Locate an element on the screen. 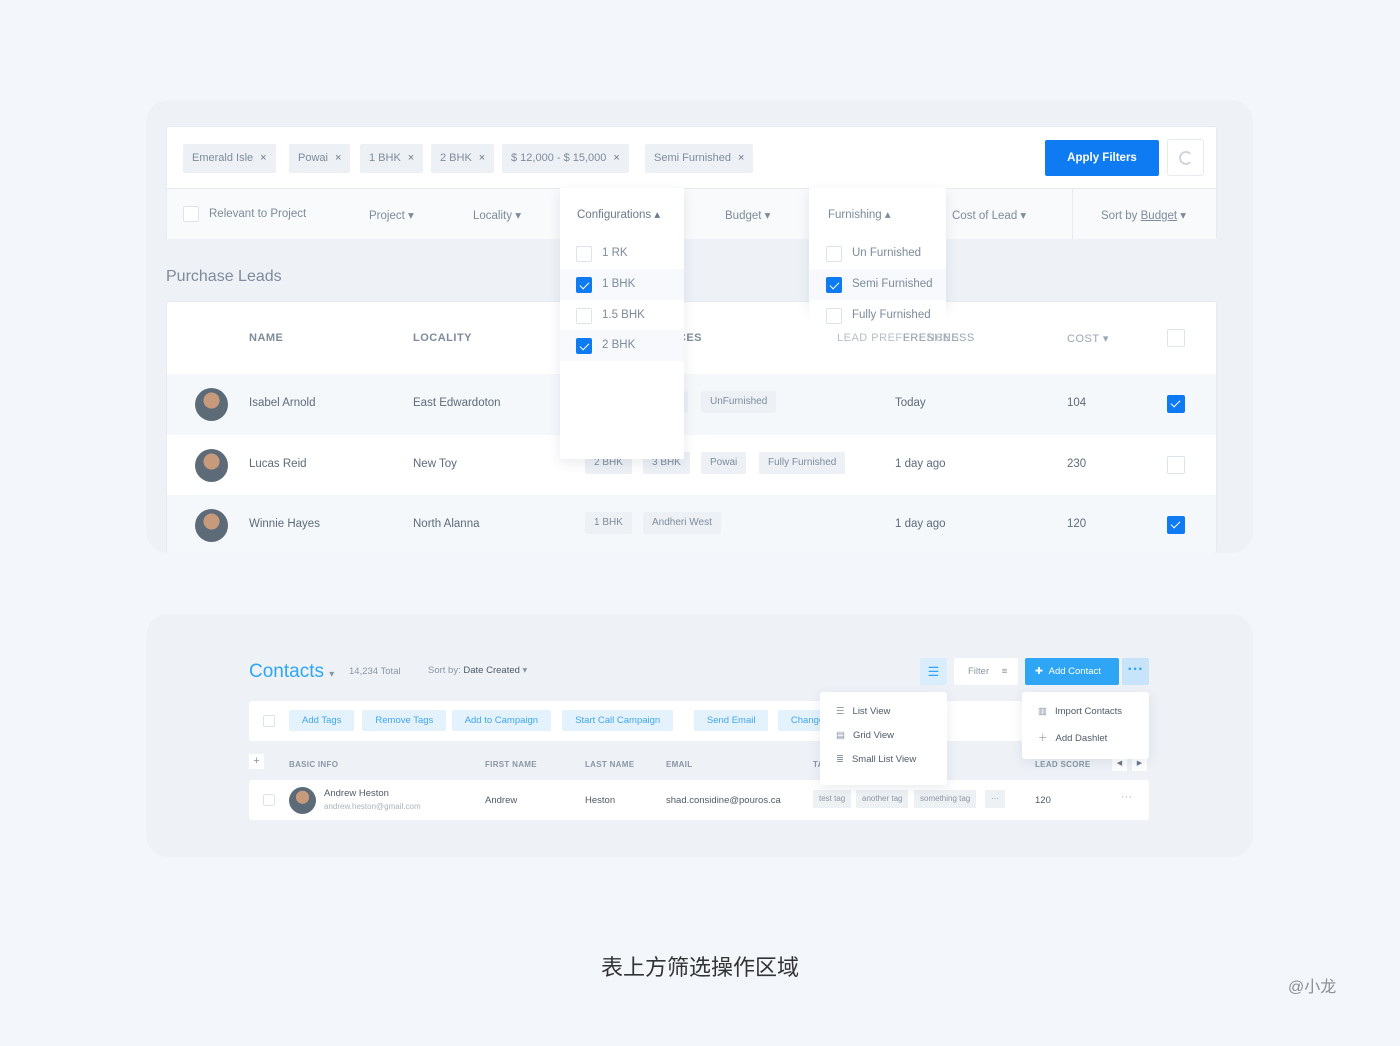  preference-tag: 1 BHK is located at coordinates (608, 523).